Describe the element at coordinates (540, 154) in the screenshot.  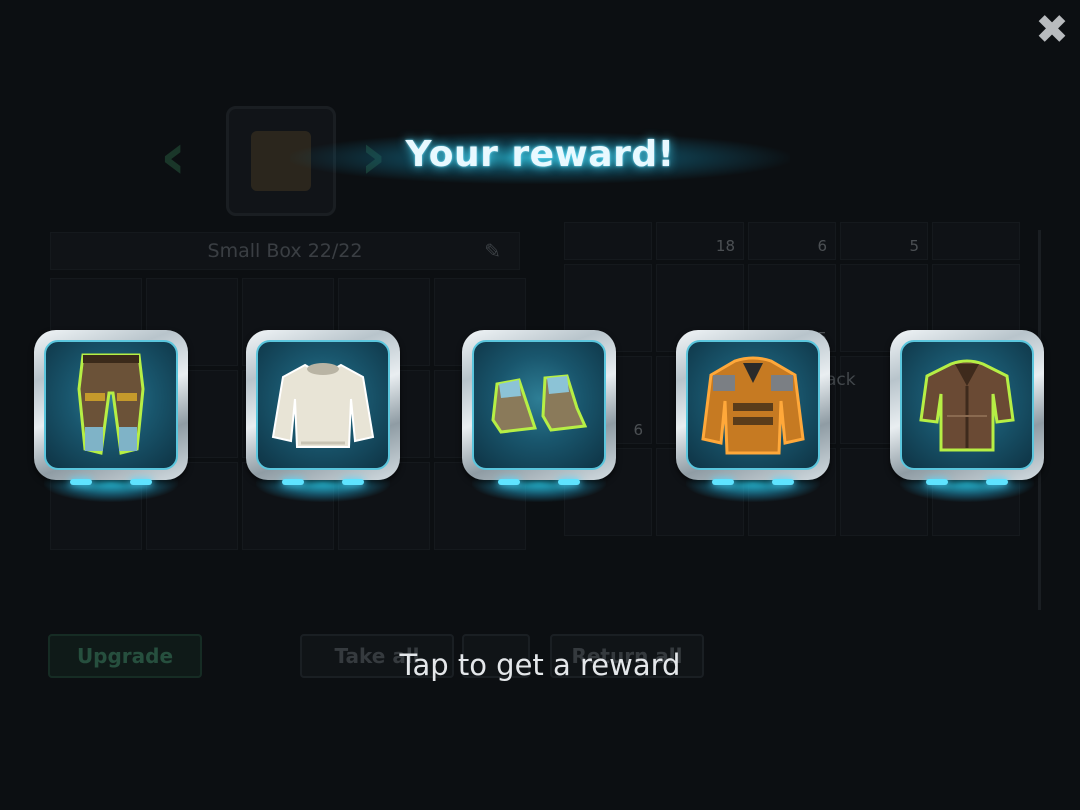
I see `dialog-title: Your reward!` at that location.